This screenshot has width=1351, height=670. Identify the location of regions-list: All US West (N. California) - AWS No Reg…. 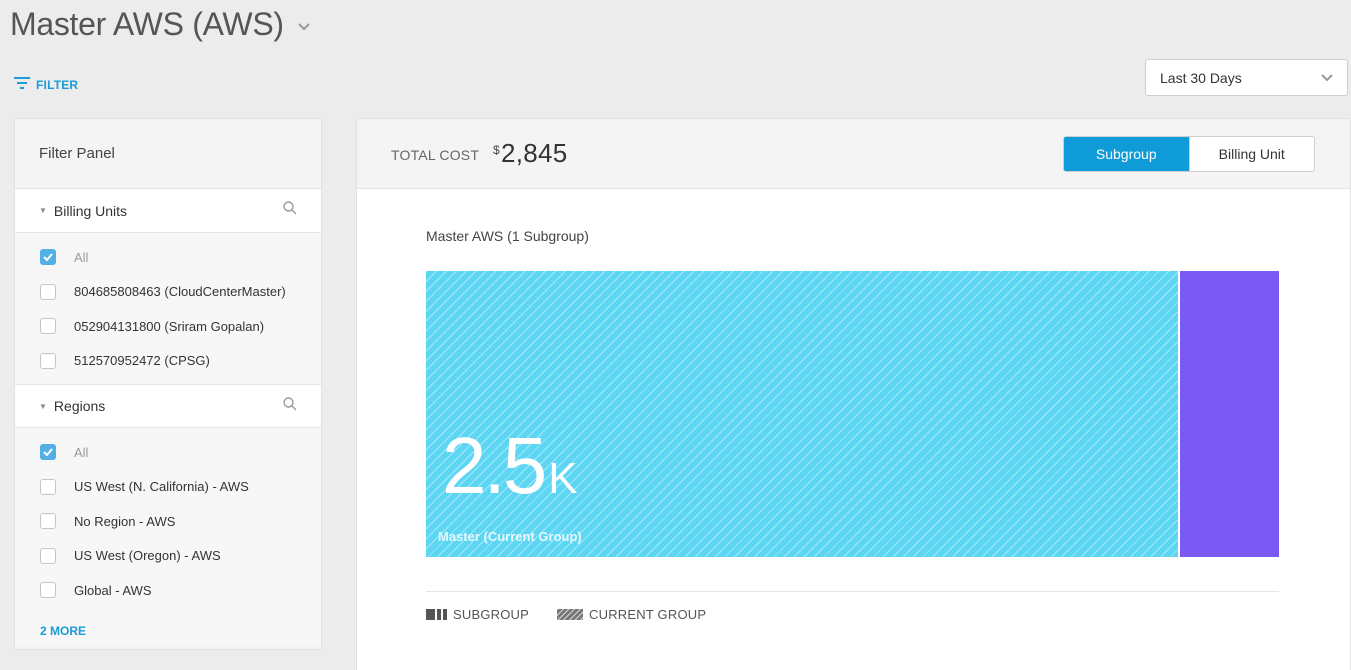
(168, 536).